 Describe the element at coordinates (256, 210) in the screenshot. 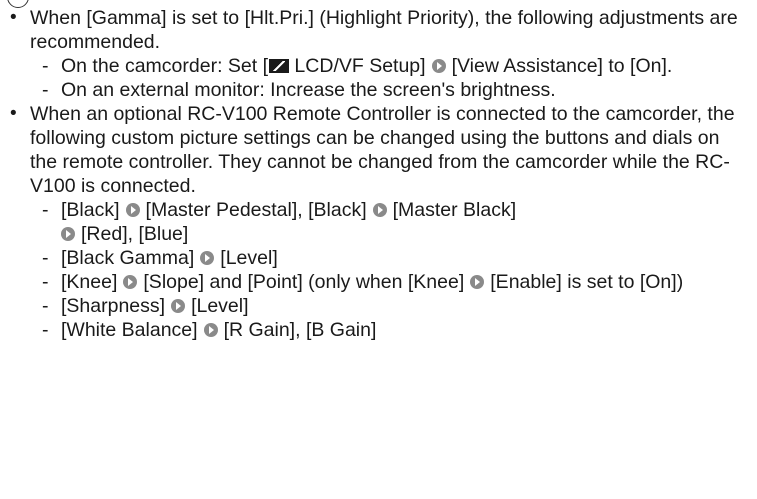

I see `master-pedestal-label: [Master Pedestal], [Black]` at that location.